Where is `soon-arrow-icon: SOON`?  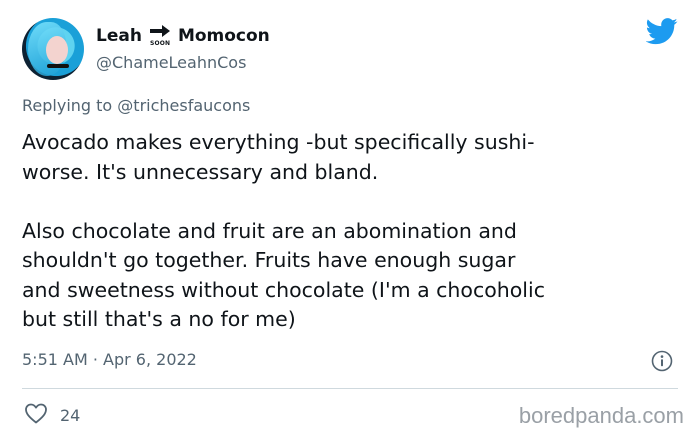
soon-arrow-icon: SOON is located at coordinates (160, 36).